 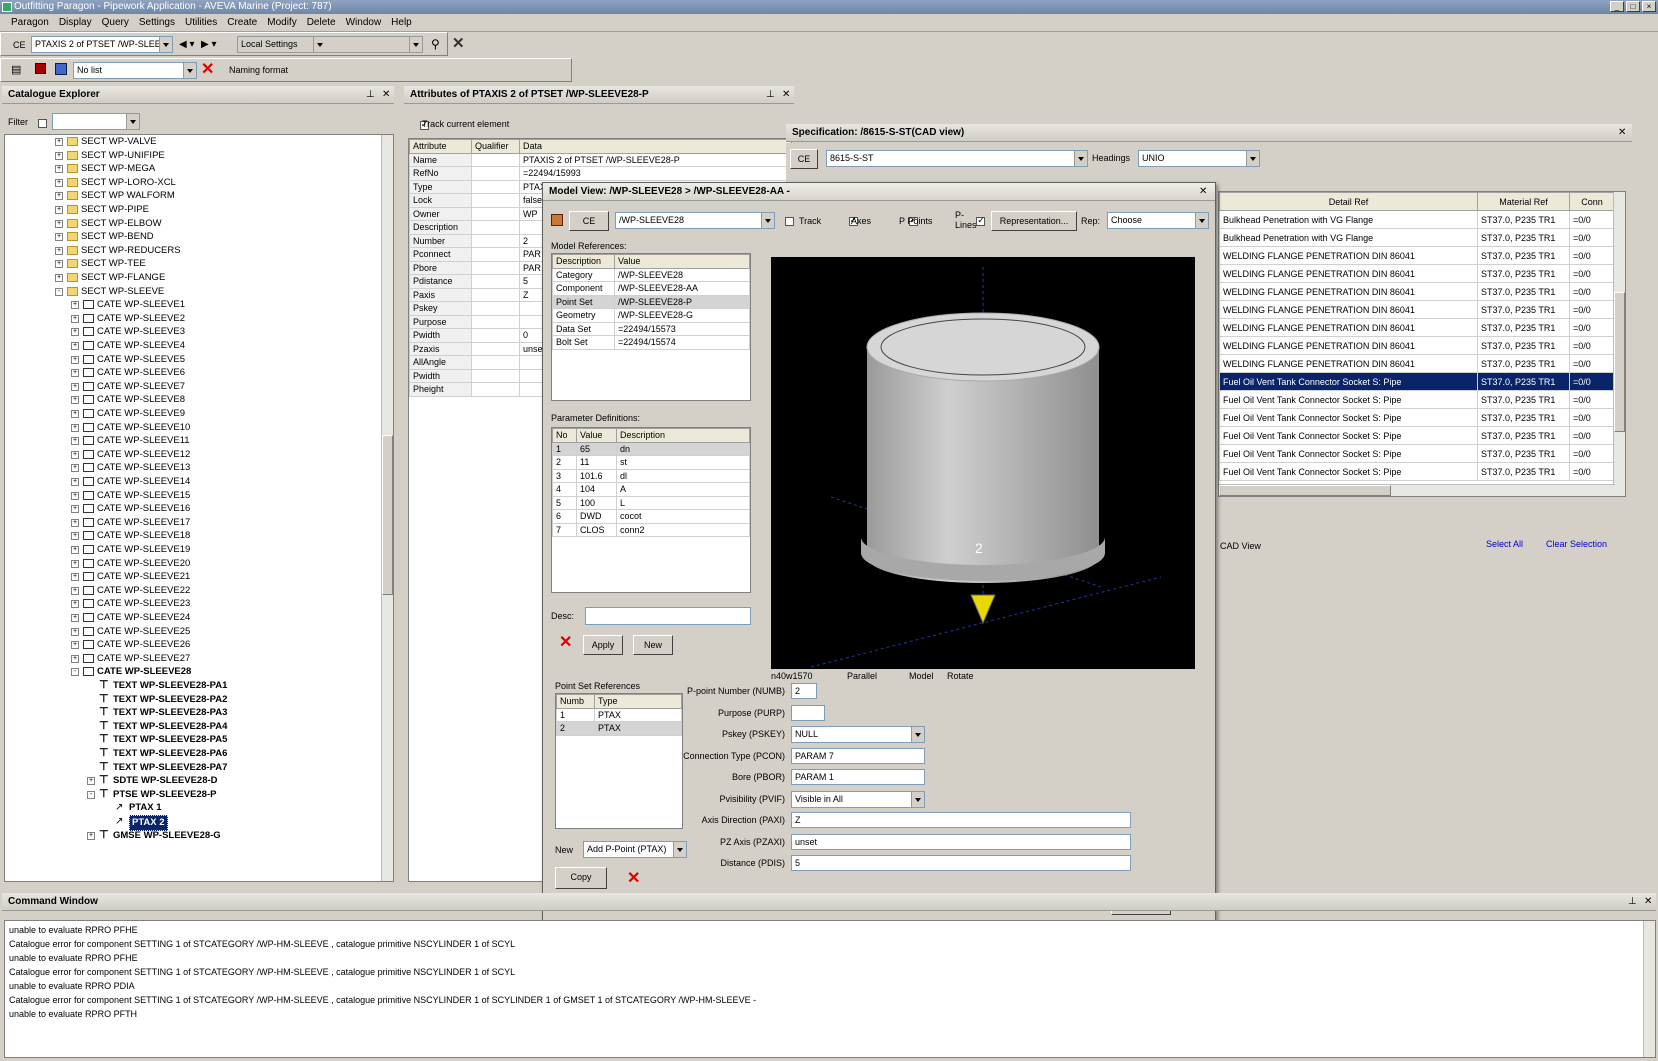 I want to click on tree-node: + CATE WP-SLEEVE27, so click(x=192, y=659).